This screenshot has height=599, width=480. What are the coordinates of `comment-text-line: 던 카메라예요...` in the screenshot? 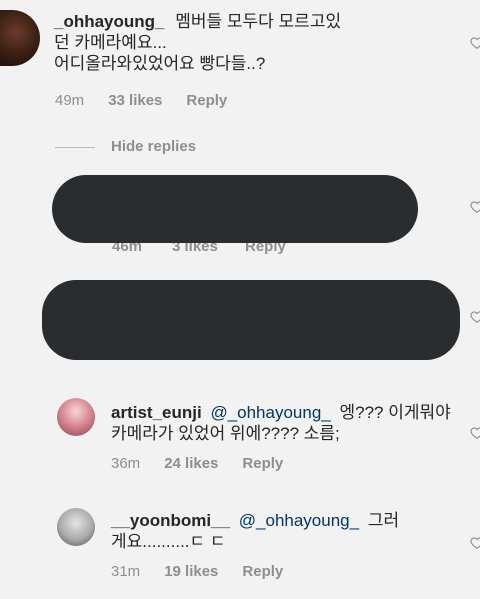 It's located at (110, 42).